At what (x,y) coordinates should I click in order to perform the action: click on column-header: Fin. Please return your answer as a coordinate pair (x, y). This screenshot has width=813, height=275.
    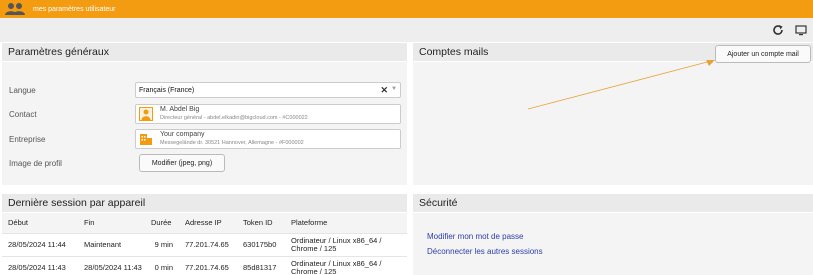
    Looking at the image, I should click on (111, 223).